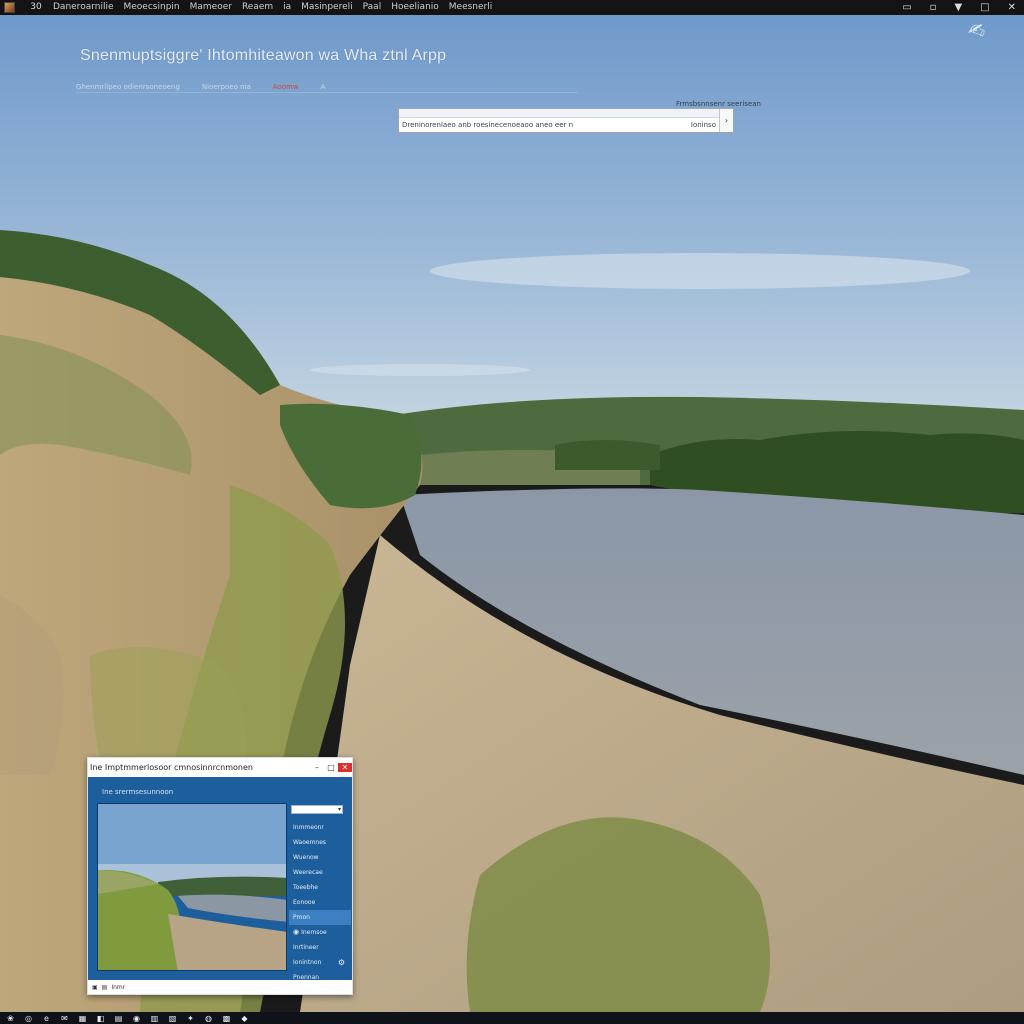 Image resolution: width=1024 pixels, height=1024 pixels. Describe the element at coordinates (226, 87) in the screenshot. I see `sub-link: Nioerpoeo nia` at that location.